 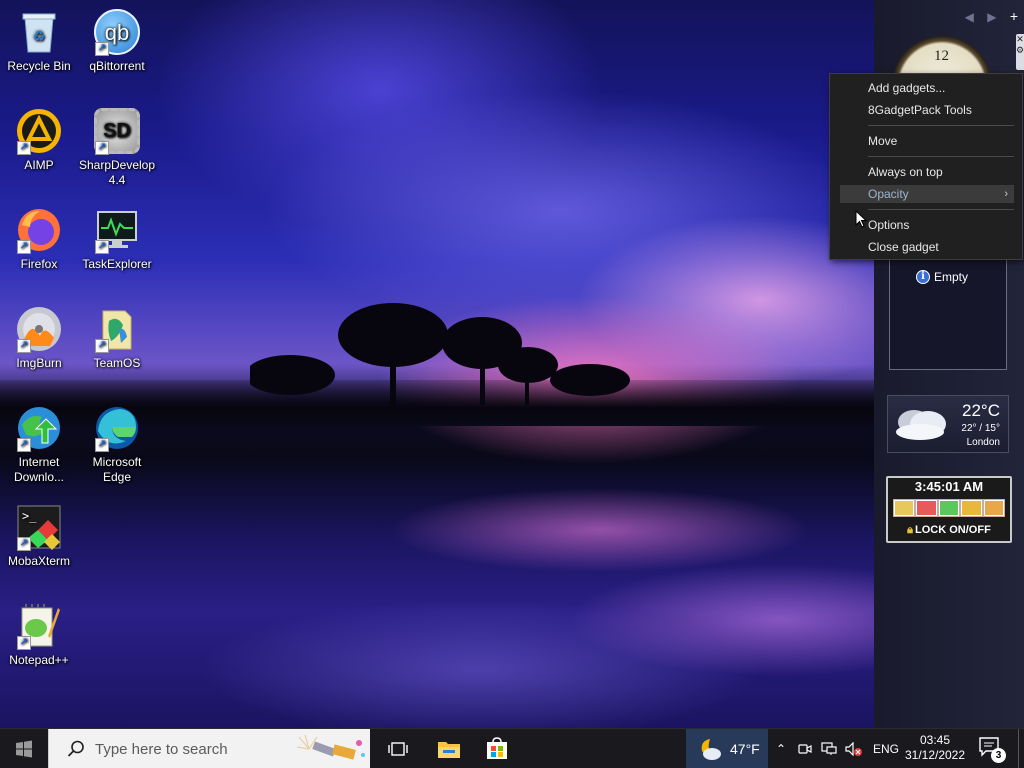 What do you see at coordinates (927, 247) in the screenshot?
I see `menu-item-close-gadget: Close gadget` at bounding box center [927, 247].